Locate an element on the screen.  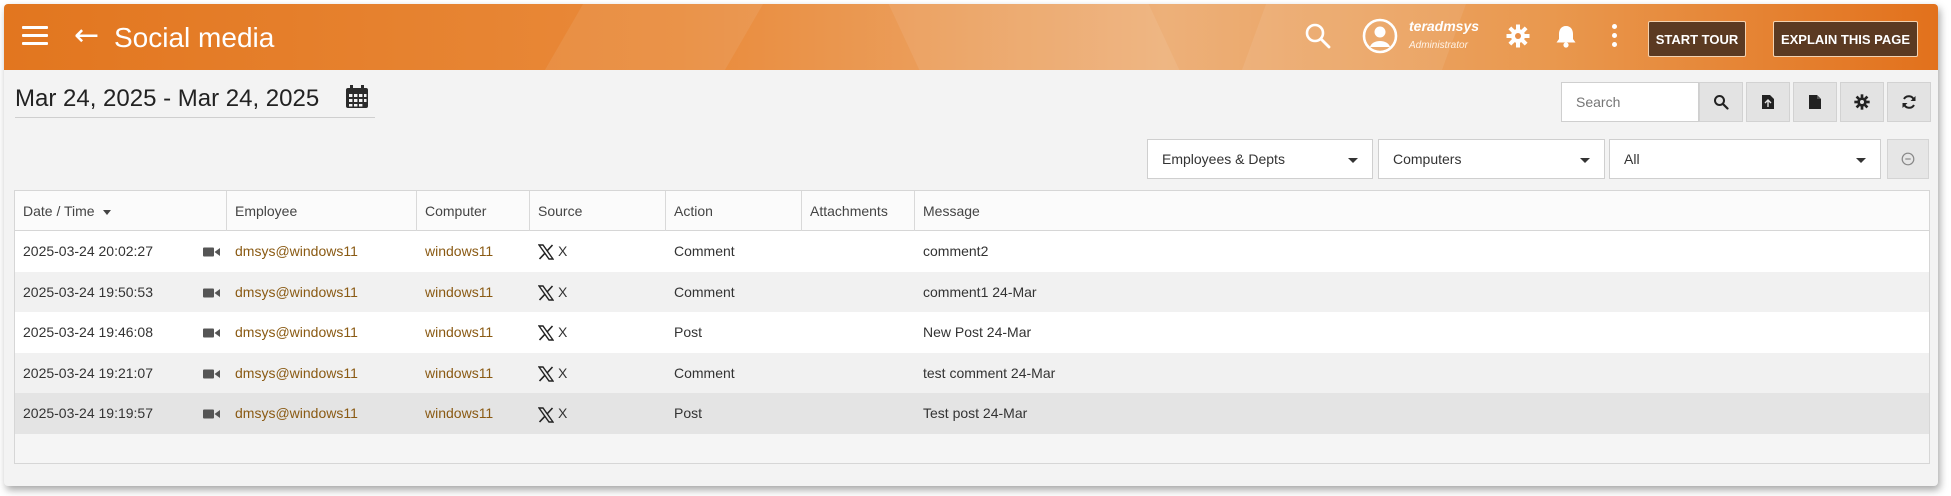
start-tour-button: START TOUR is located at coordinates (1697, 39).